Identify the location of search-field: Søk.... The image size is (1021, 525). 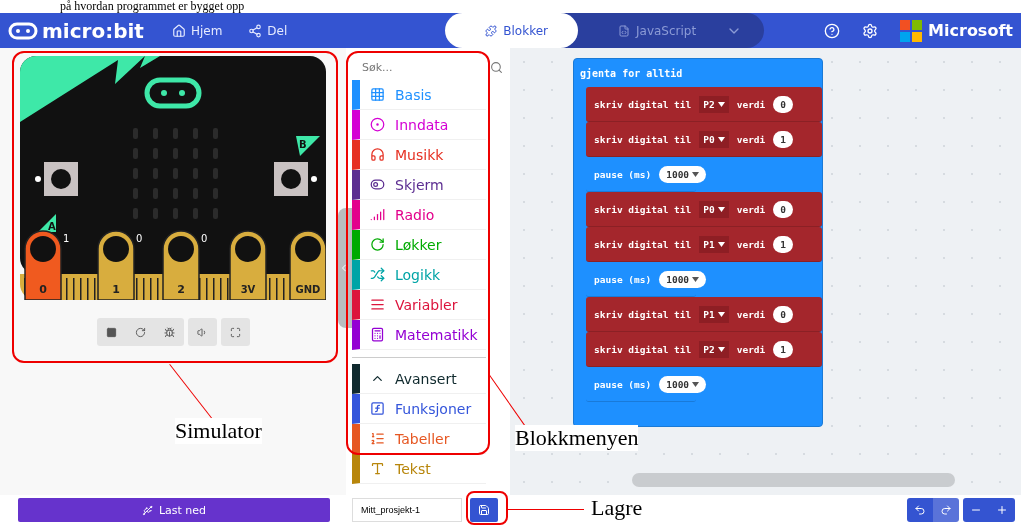
(415, 67).